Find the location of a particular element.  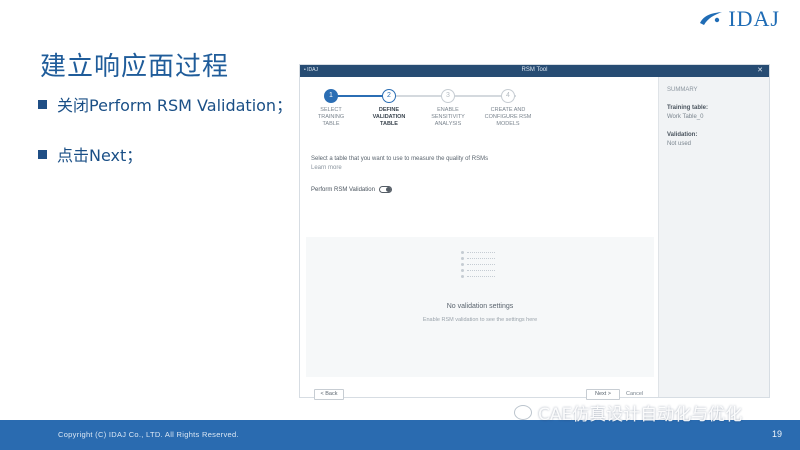

app-titlebar: • IDAJ RSM Tool ✕ is located at coordinates (534, 71).